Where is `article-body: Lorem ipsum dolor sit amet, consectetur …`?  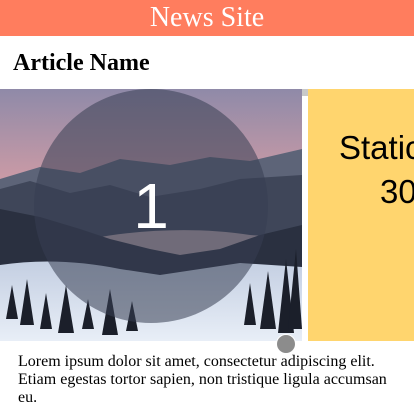 article-body: Lorem ipsum dolor sit amet, consectetur … is located at coordinates (202, 379).